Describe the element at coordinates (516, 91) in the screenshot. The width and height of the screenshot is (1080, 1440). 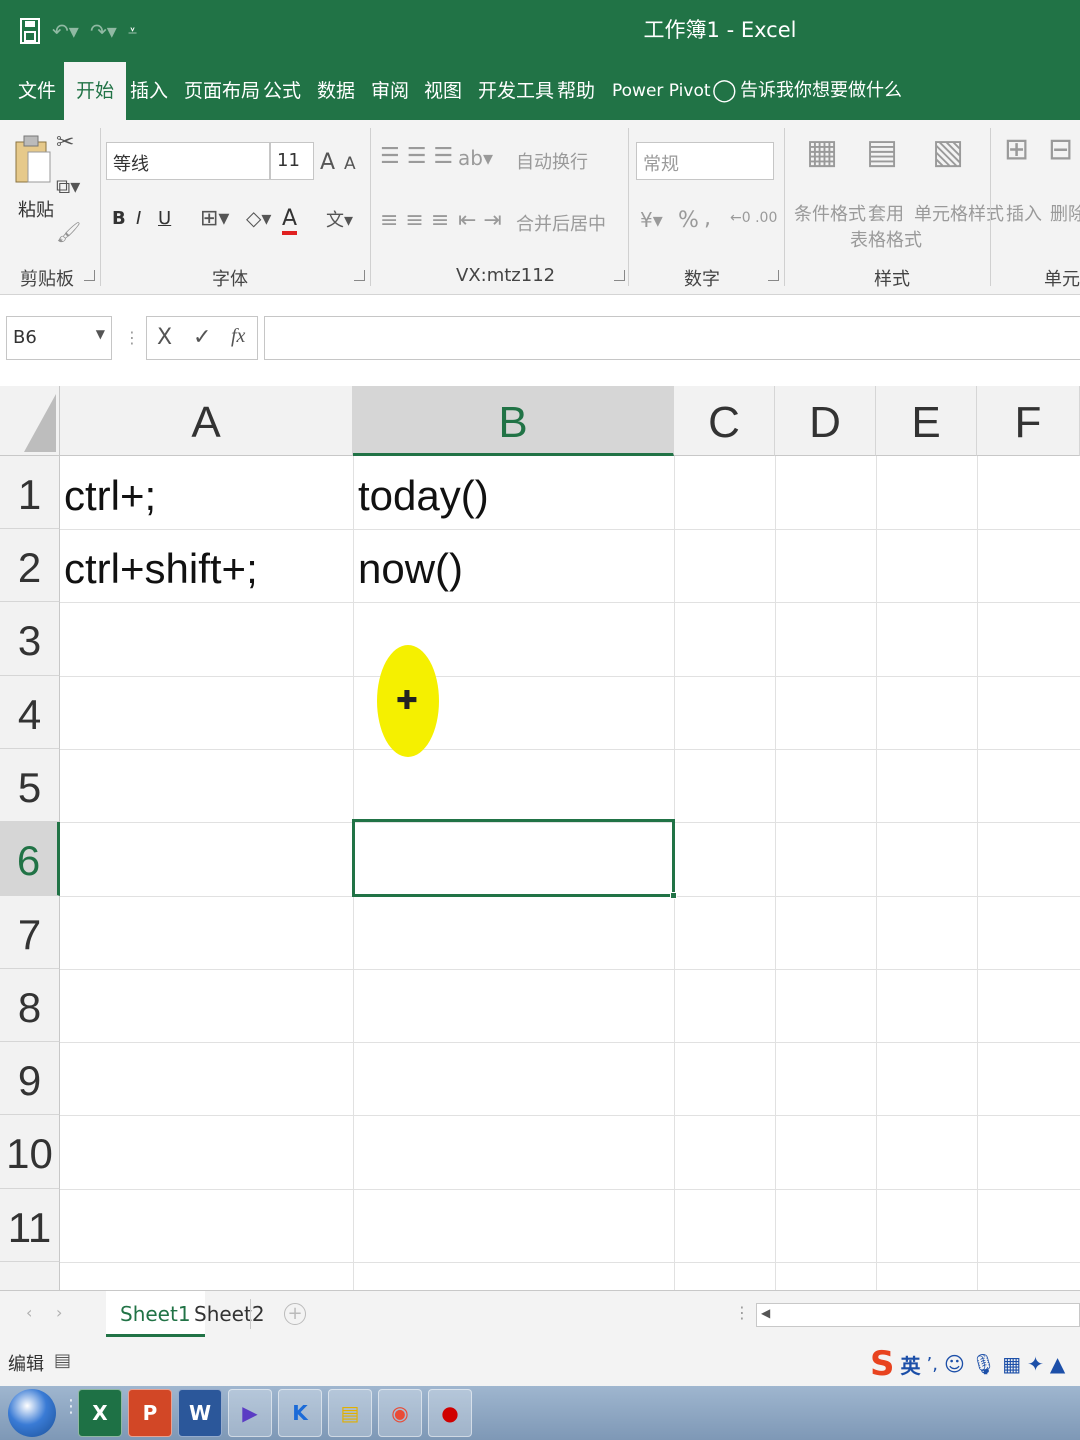
I see `tab-developer: 开发工具` at that location.